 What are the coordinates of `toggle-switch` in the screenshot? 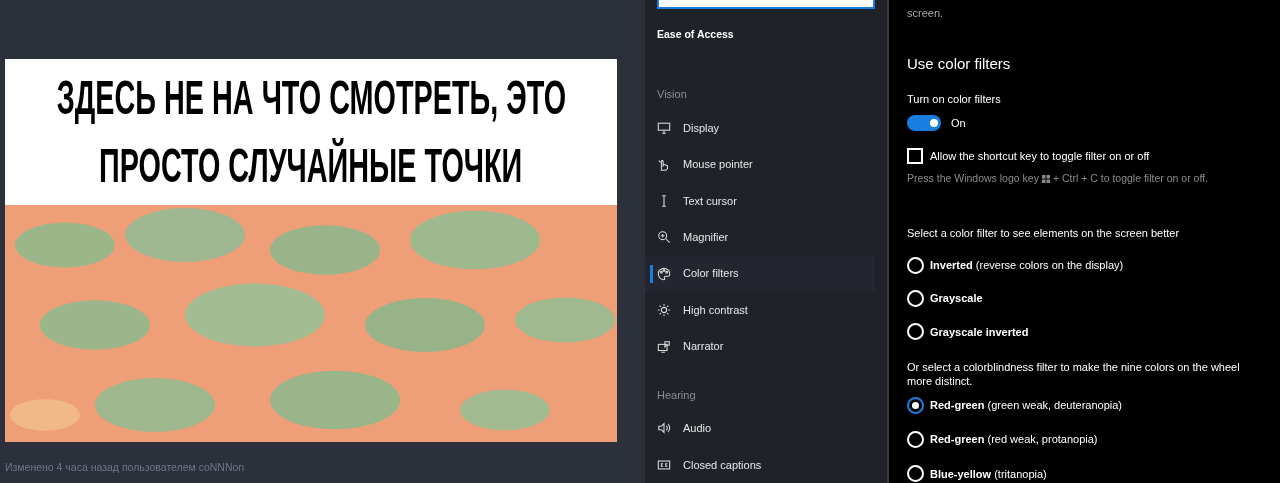 It's located at (924, 123).